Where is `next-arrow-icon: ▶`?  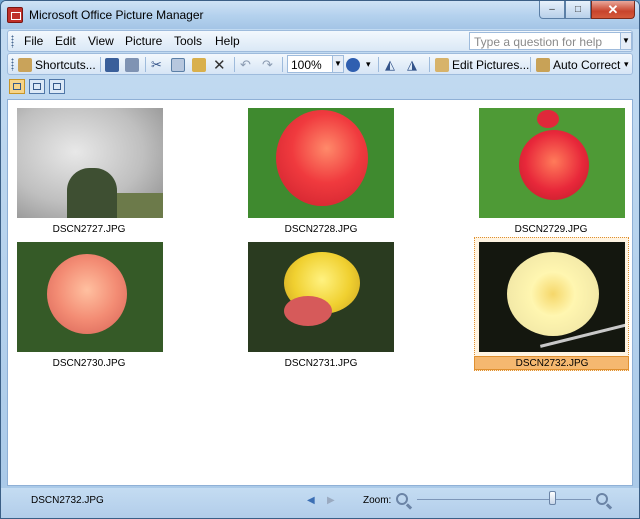
next-arrow-icon: ▶ is located at coordinates (331, 500).